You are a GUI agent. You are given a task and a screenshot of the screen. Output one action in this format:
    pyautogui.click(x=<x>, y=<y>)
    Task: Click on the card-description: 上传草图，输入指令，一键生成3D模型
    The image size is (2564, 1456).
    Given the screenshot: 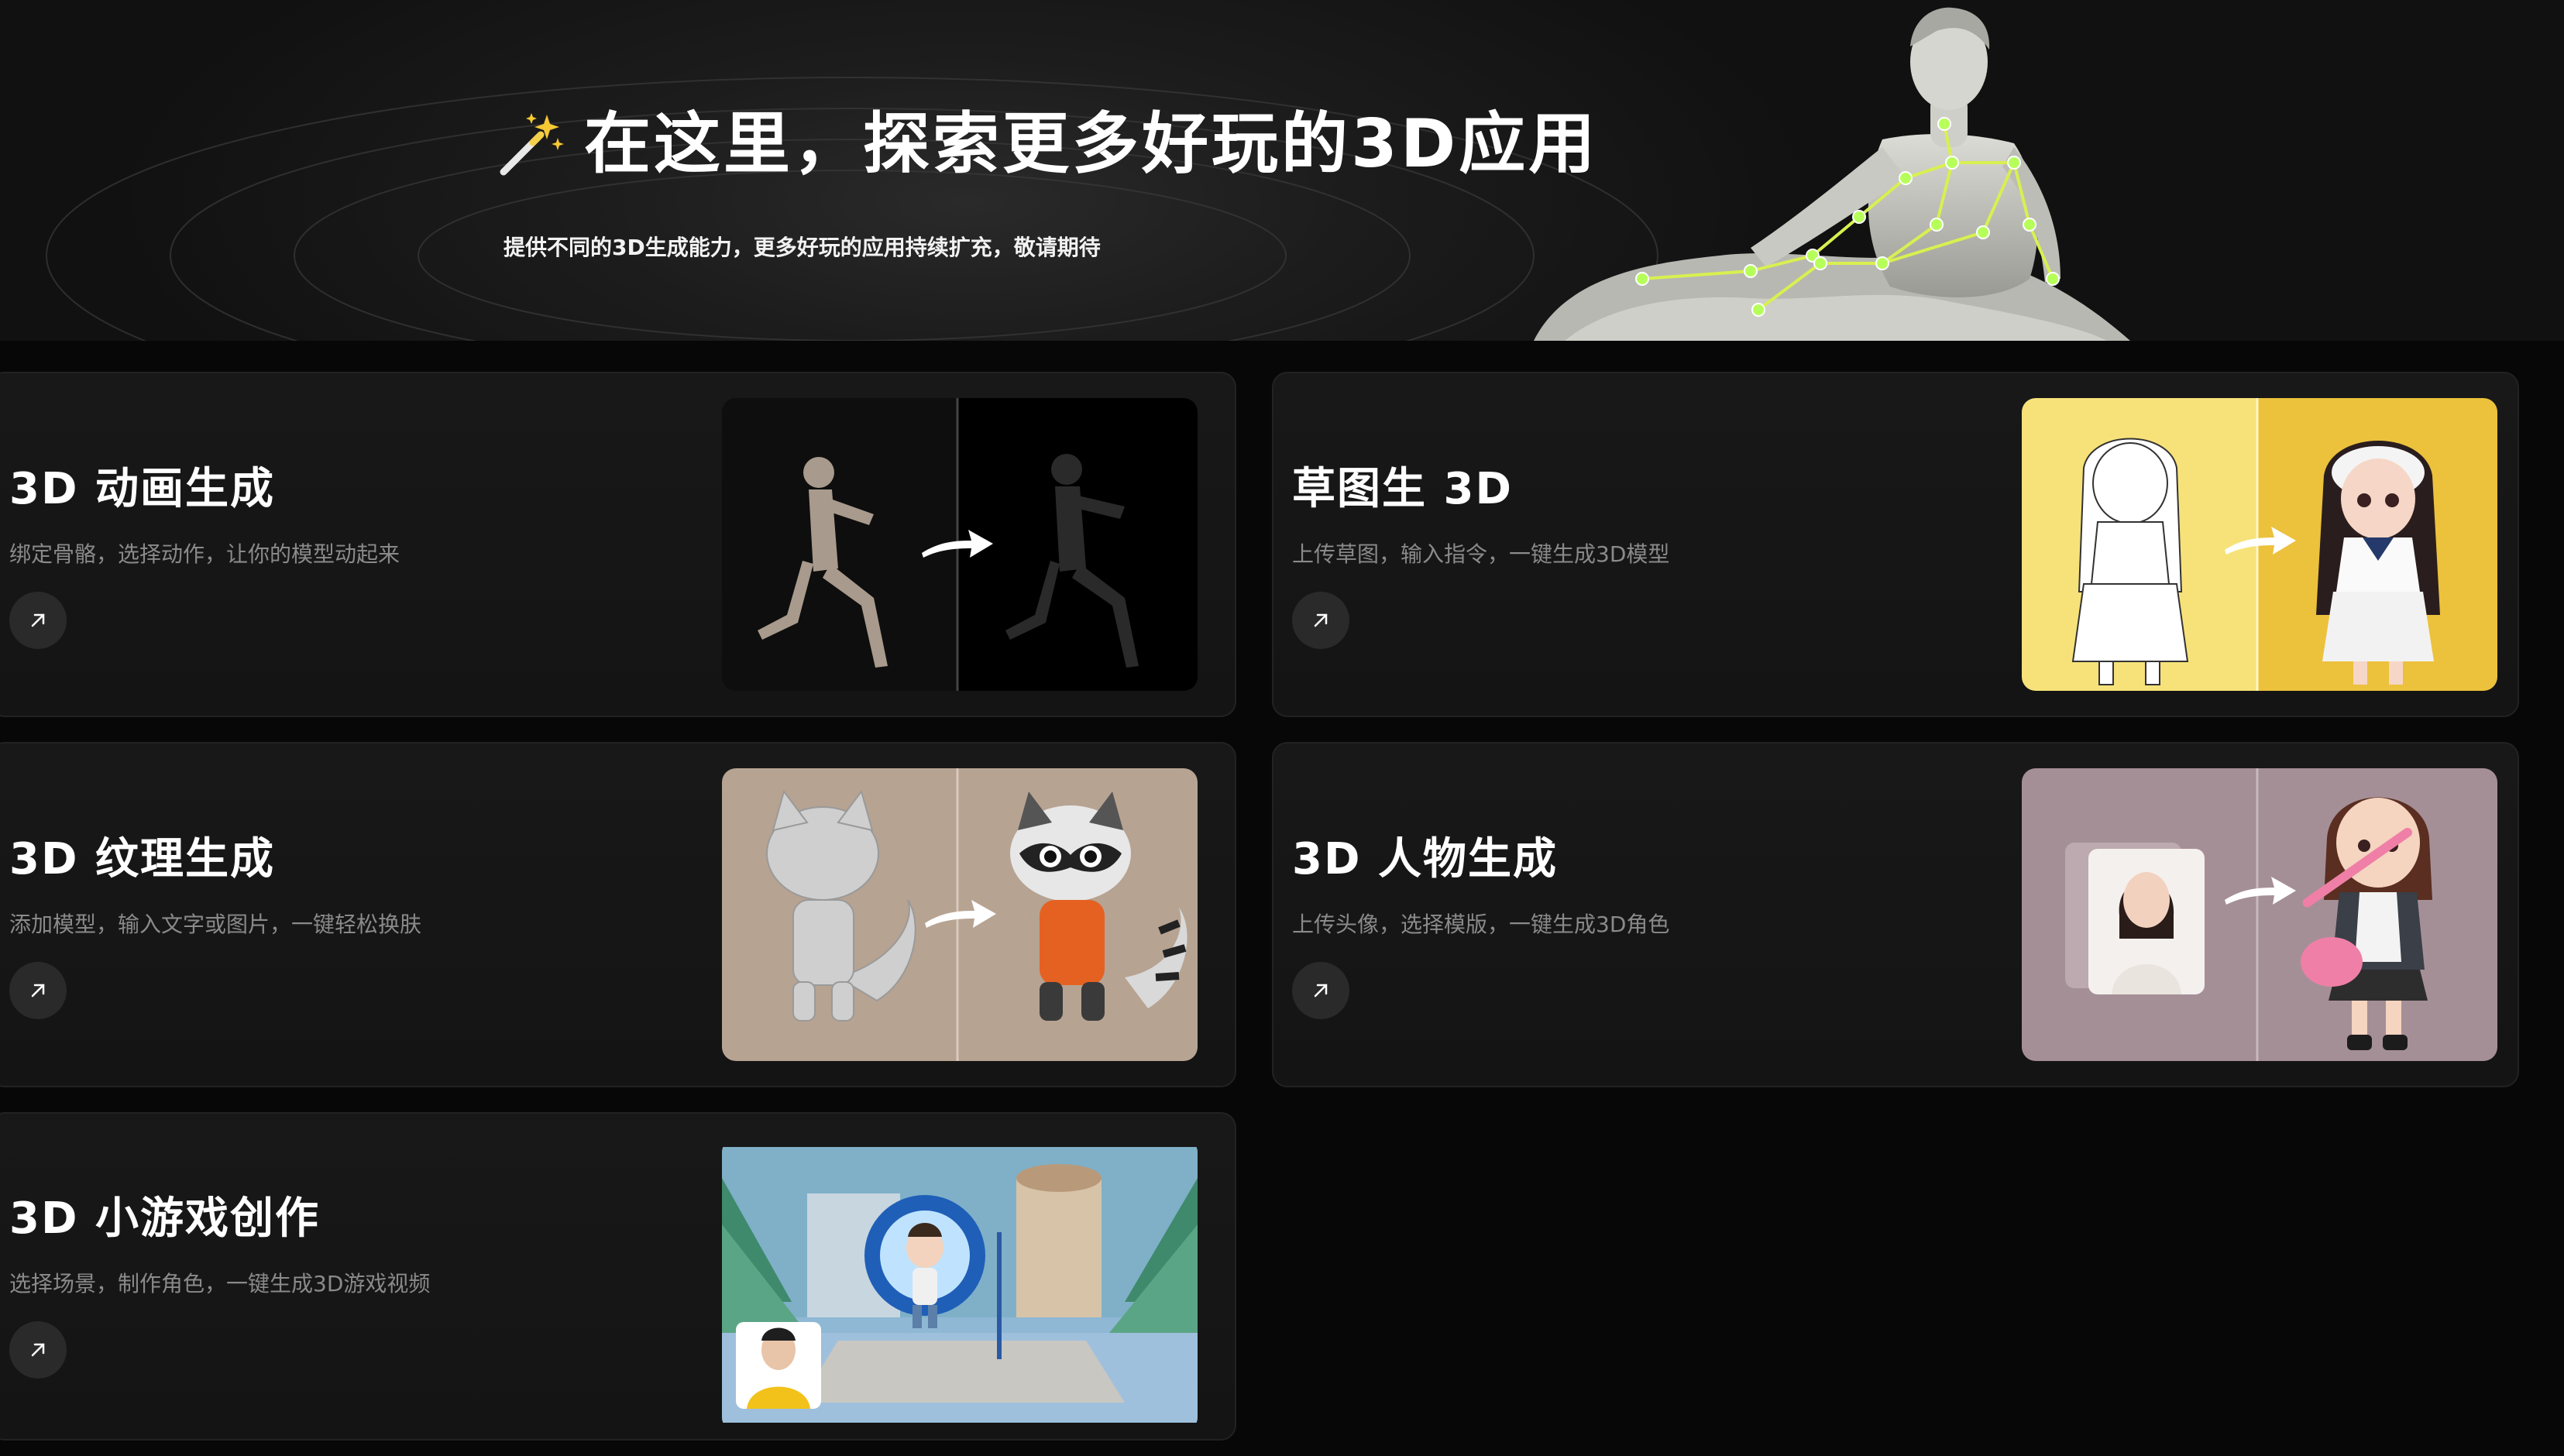 What is the action you would take?
    pyautogui.click(x=1481, y=554)
    